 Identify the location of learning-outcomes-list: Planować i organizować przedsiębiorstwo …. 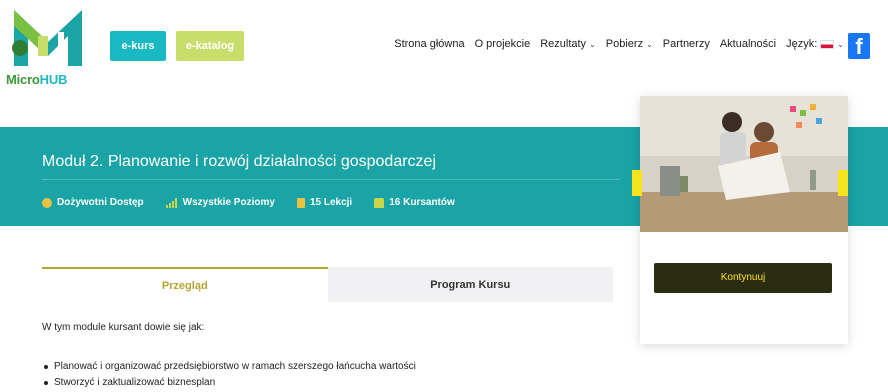
(229, 376).